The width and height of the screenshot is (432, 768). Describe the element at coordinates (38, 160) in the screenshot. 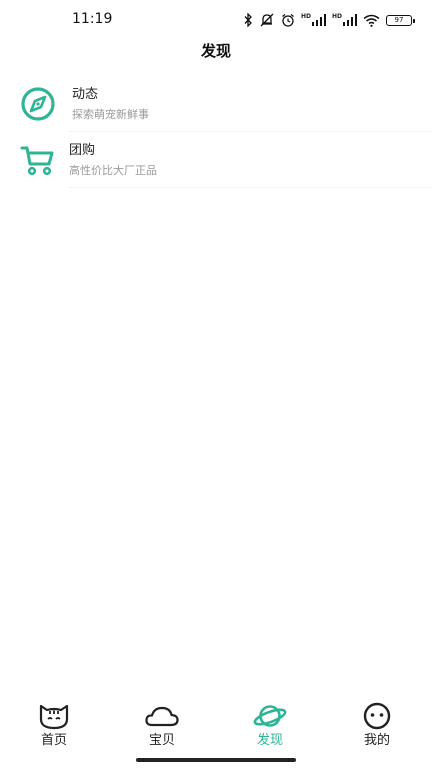

I see `cart-icon` at that location.